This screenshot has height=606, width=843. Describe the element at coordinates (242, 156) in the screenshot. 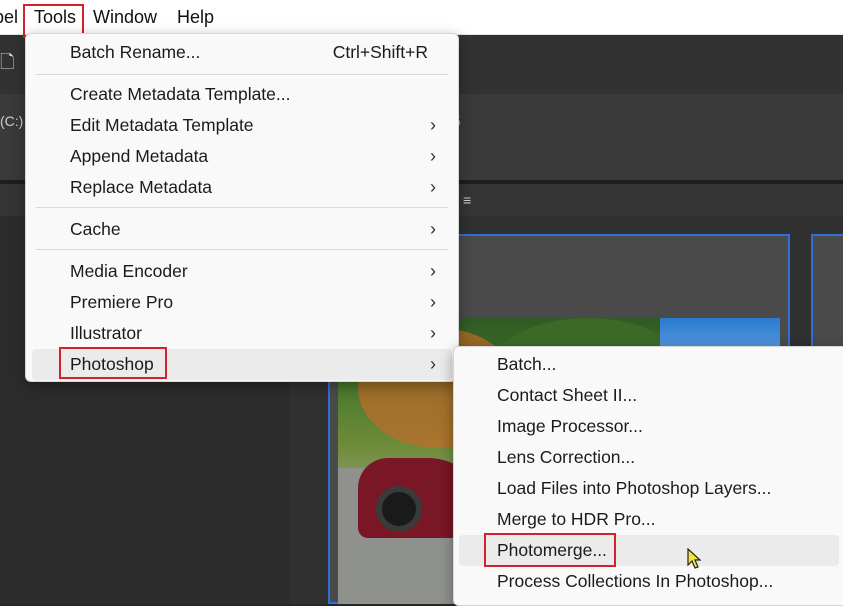

I see `menu-item-append-metadata: Append Metadata ›` at that location.